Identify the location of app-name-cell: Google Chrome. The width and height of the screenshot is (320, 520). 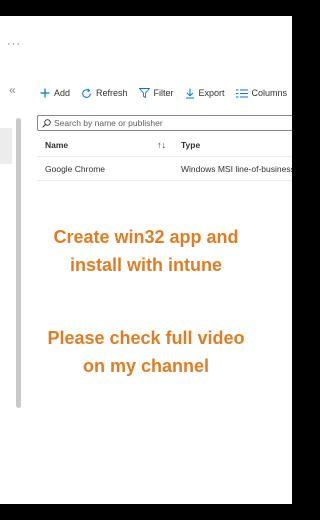
(75, 169).